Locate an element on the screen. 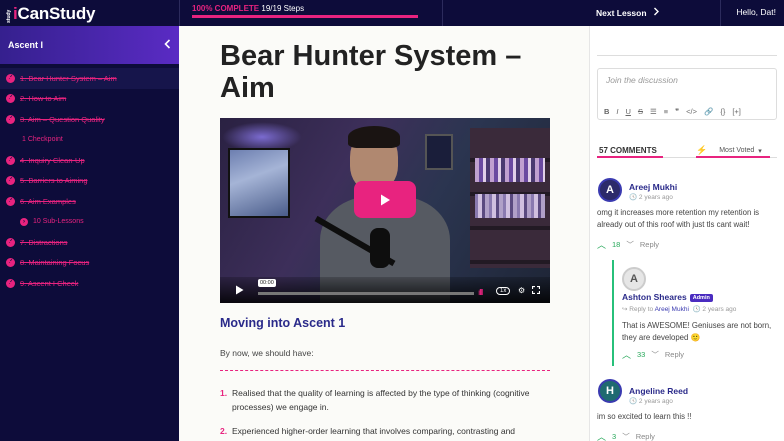 Image resolution: width=784 pixels, height=441 pixels. sidebar-item-barriers-to-aiming: ✓ 5. Barriers to Aiming is located at coordinates (89, 181).